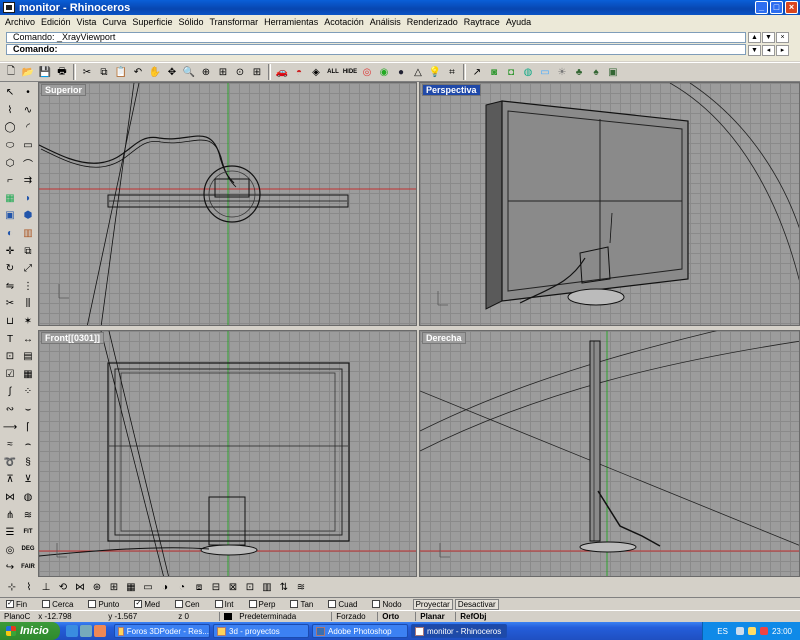 Image resolution: width=800 pixels, height=640 pixels. I want to click on osnap-tan-checkbox, so click(294, 604).